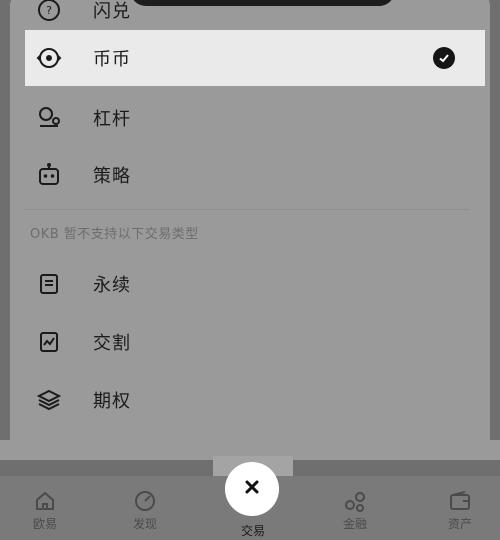 Image resolution: width=500 pixels, height=540 pixels. Describe the element at coordinates (45, 501) in the screenshot. I see `home-icon` at that location.